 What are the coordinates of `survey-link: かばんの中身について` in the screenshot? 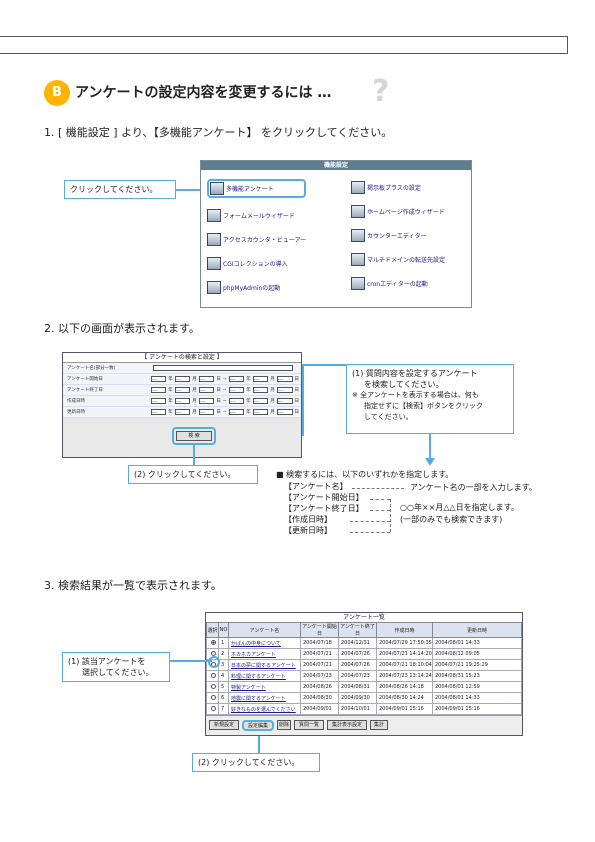 It's located at (264, 643).